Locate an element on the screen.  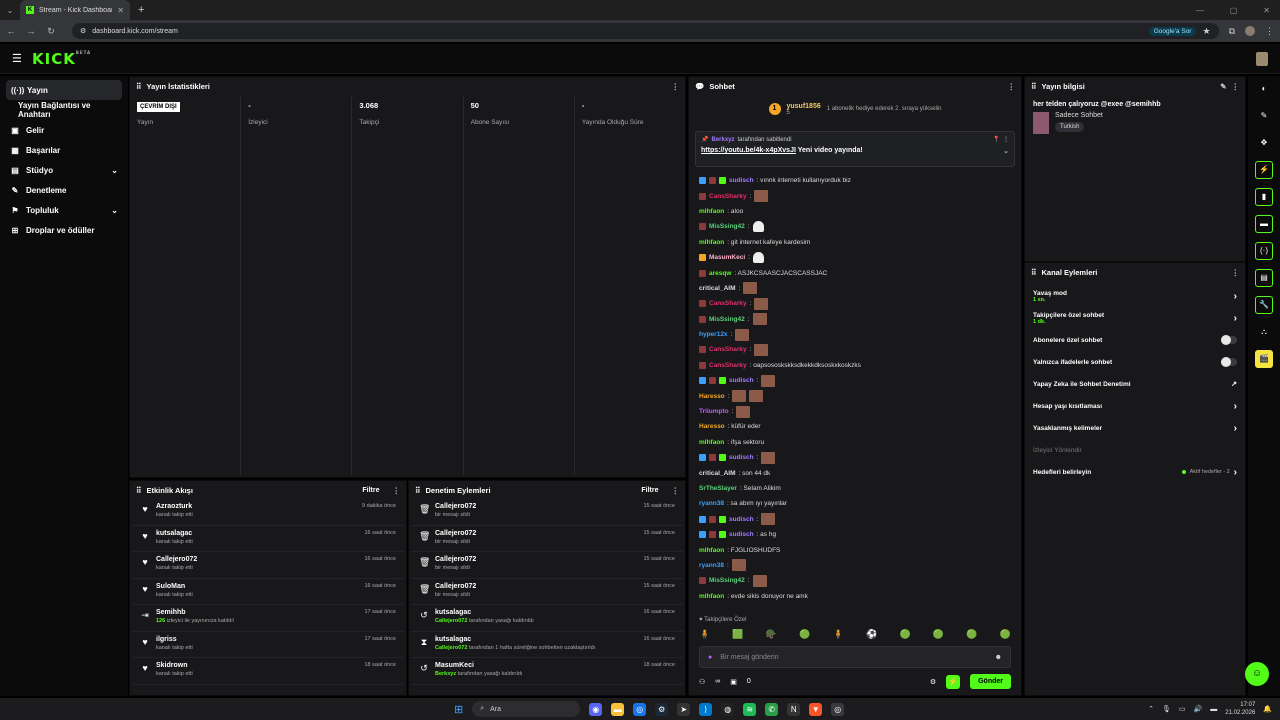
filter-button: Filtre is located at coordinates (649, 490).